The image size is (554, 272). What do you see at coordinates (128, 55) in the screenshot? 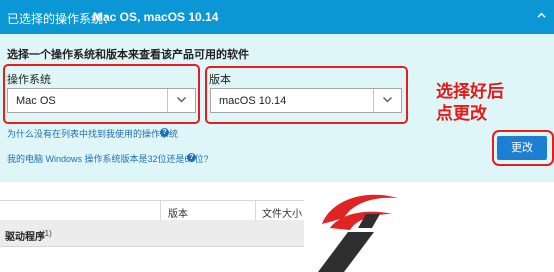
I see `selection-prompt: 选择一个操作系统和版本来查看该产品可用的软件` at bounding box center [128, 55].